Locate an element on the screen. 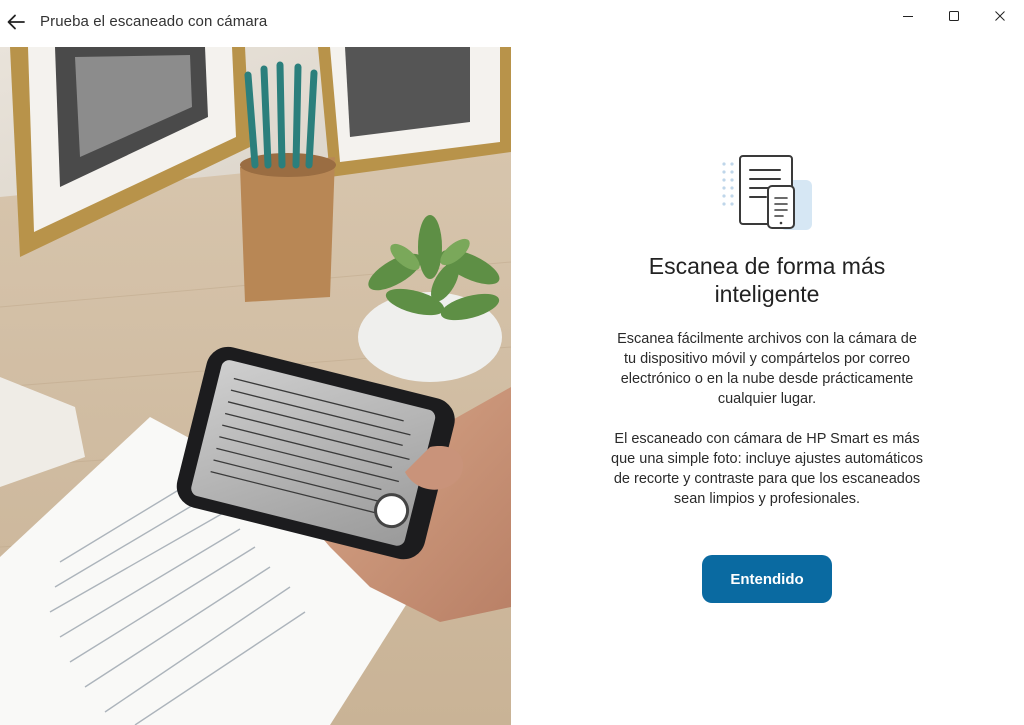 This screenshot has height=725, width=1024. minimize-button is located at coordinates (908, 16).